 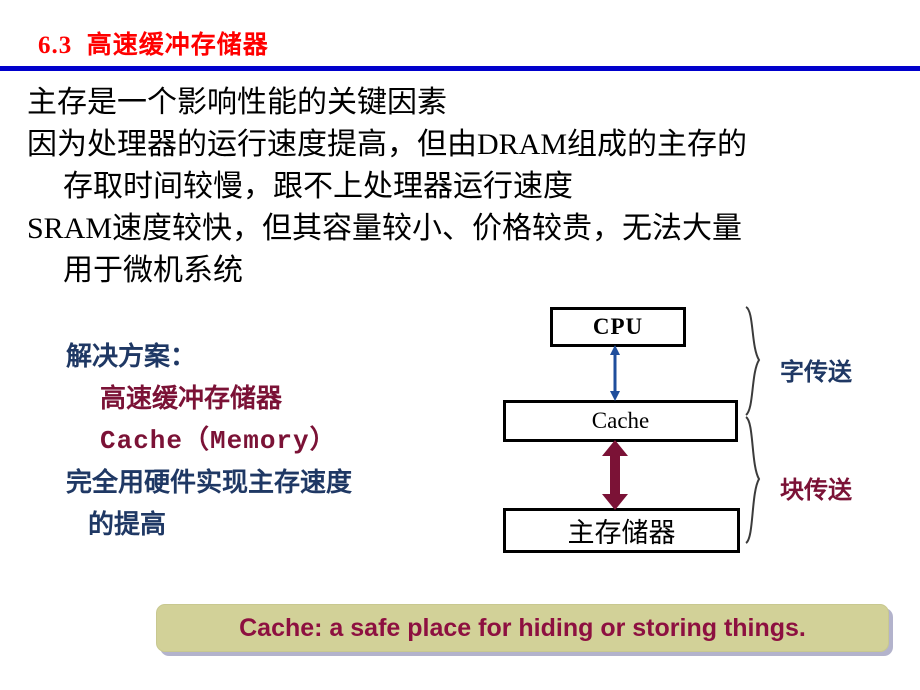 What do you see at coordinates (615, 475) in the screenshot?
I see `block-transfer-arrow` at bounding box center [615, 475].